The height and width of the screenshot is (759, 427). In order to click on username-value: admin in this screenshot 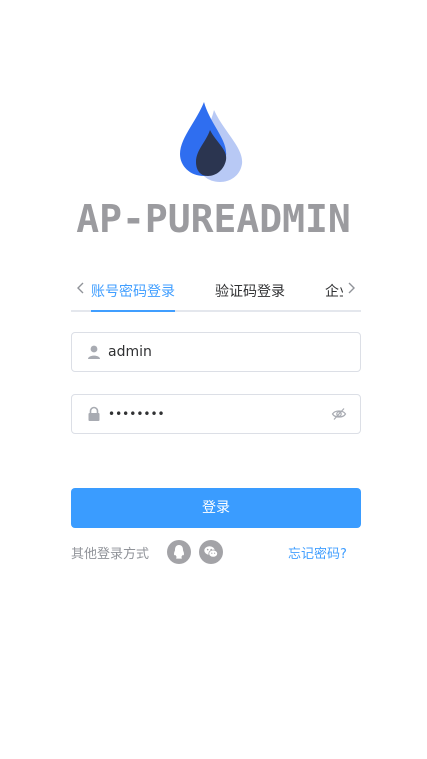, I will do `click(130, 352)`.